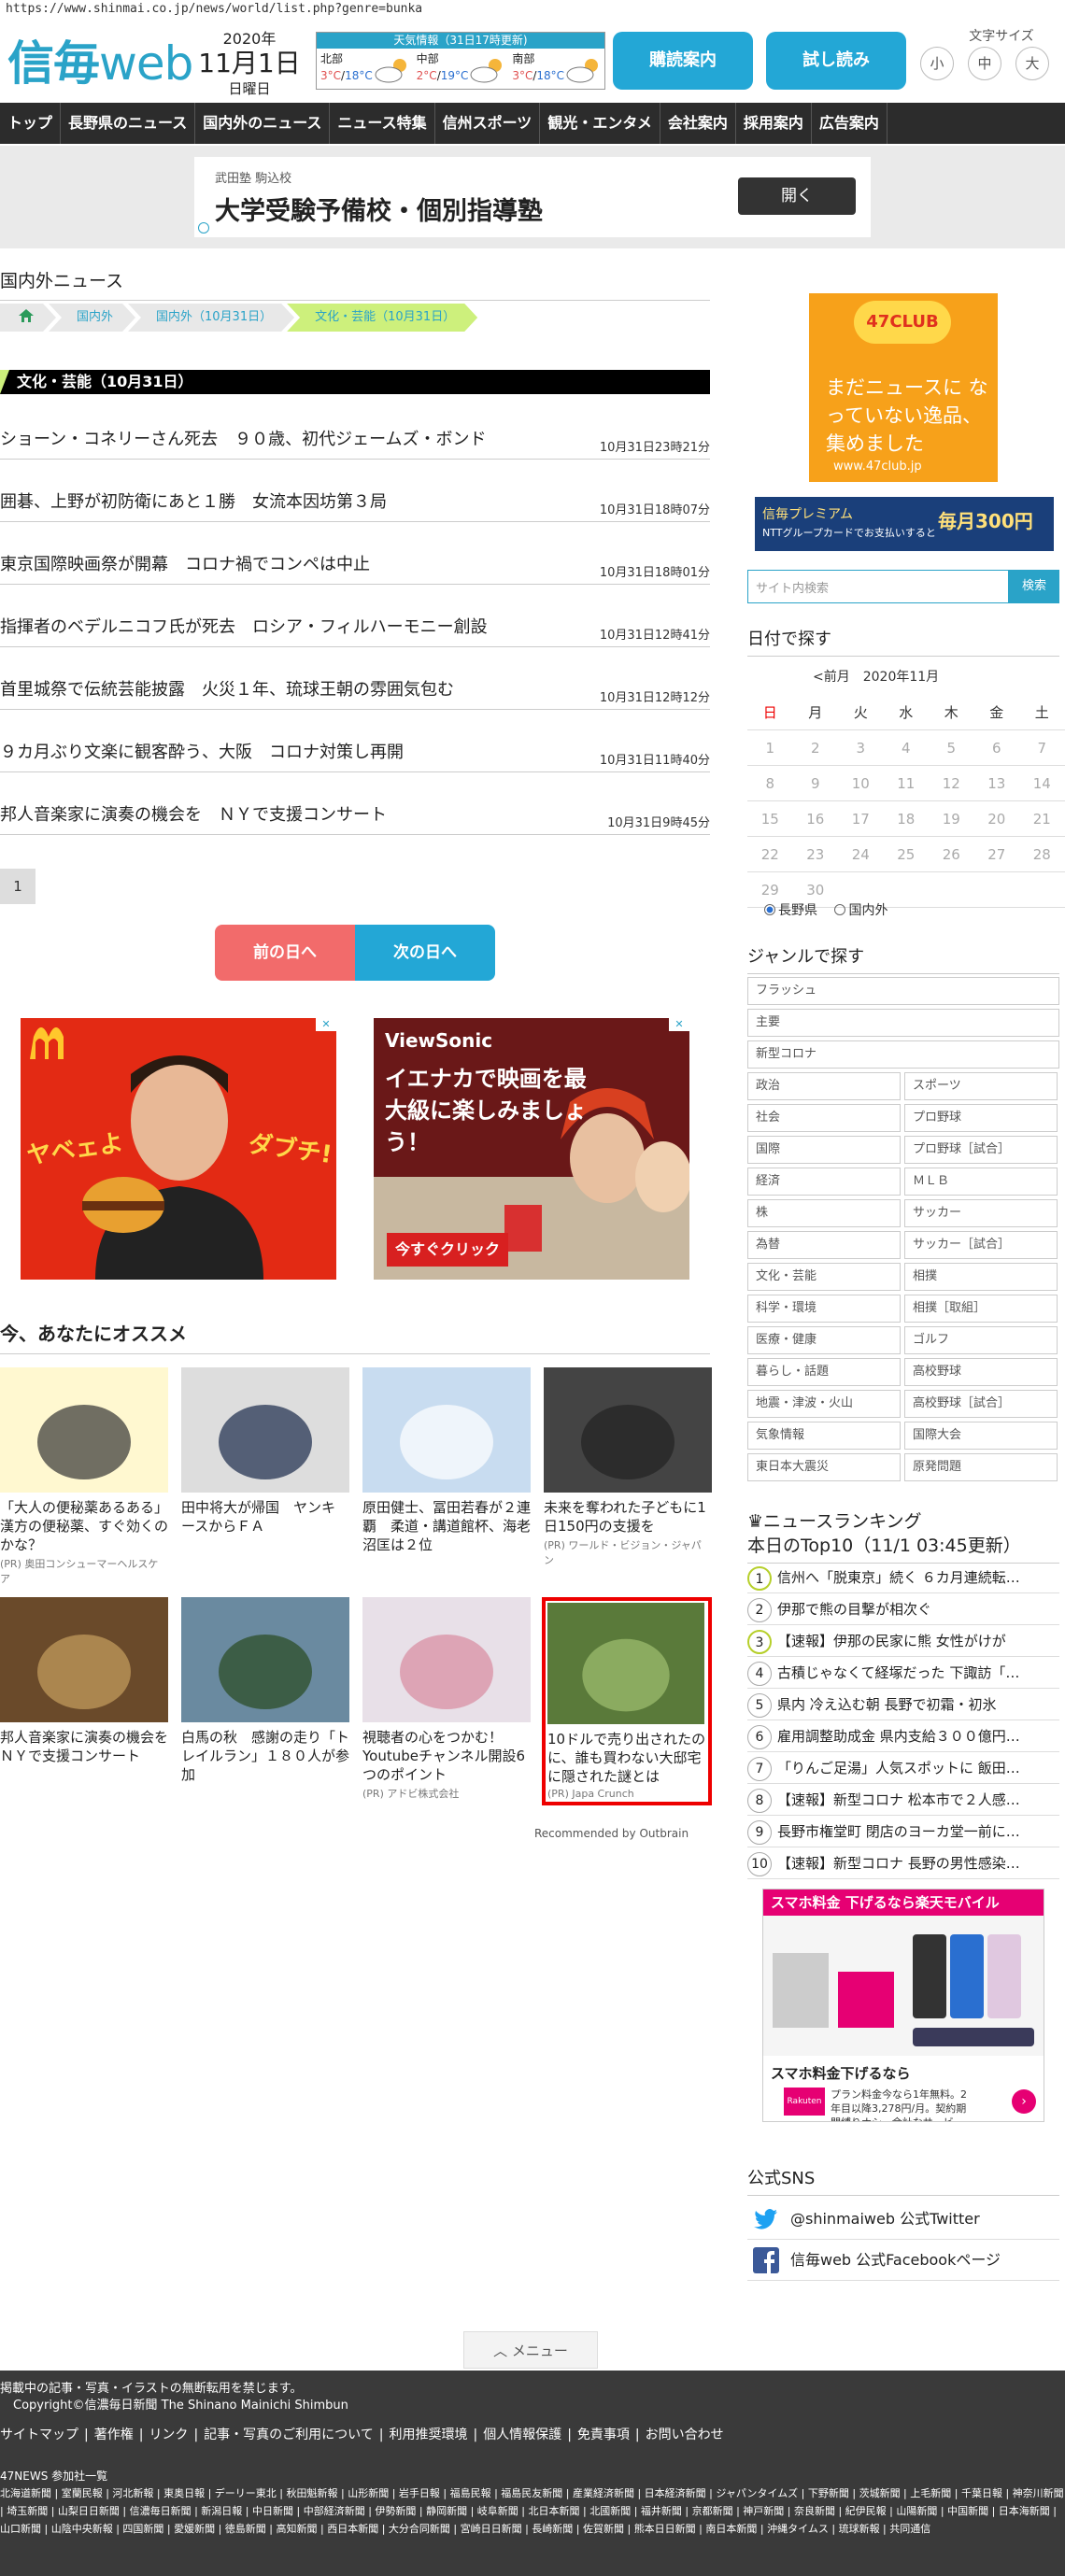  I want to click on news-title: 邦人音楽家に演奏の機会を ＮＹで支援コンサート, so click(193, 813).